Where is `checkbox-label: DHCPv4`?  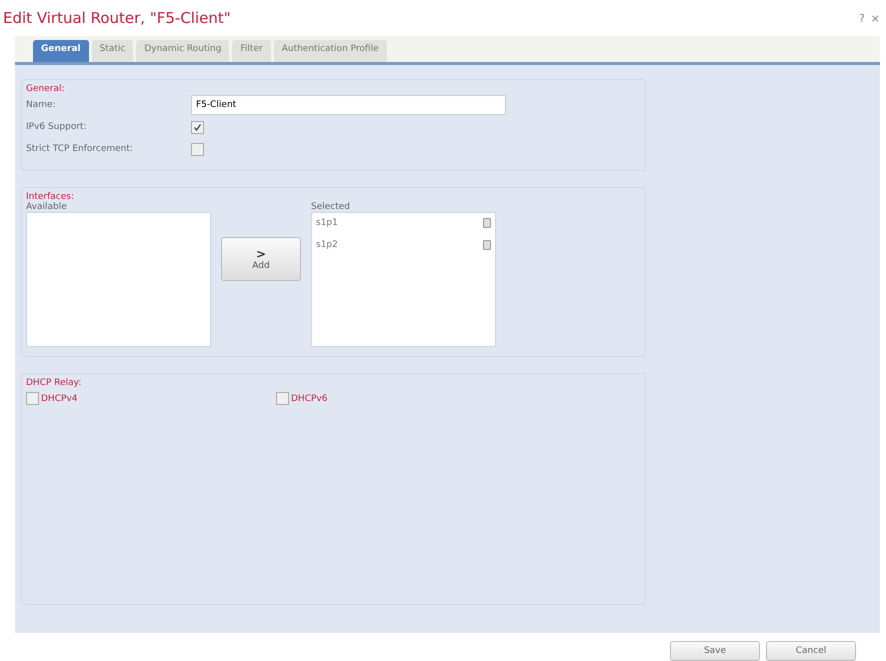
checkbox-label: DHCPv4 is located at coordinates (59, 399).